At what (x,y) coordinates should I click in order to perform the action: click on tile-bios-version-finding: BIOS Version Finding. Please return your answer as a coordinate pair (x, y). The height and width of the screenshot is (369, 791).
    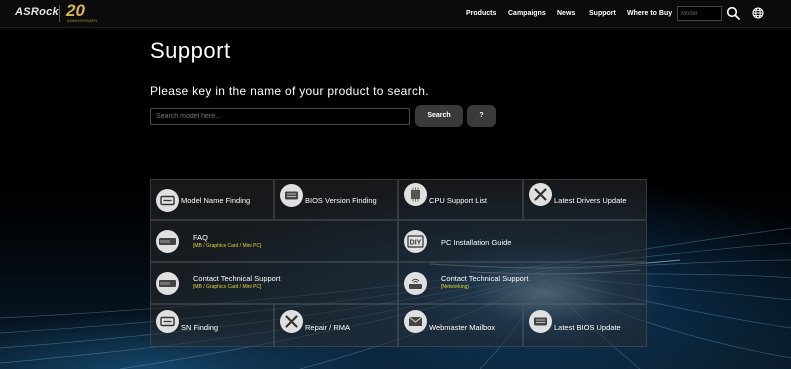
    Looking at the image, I should click on (336, 199).